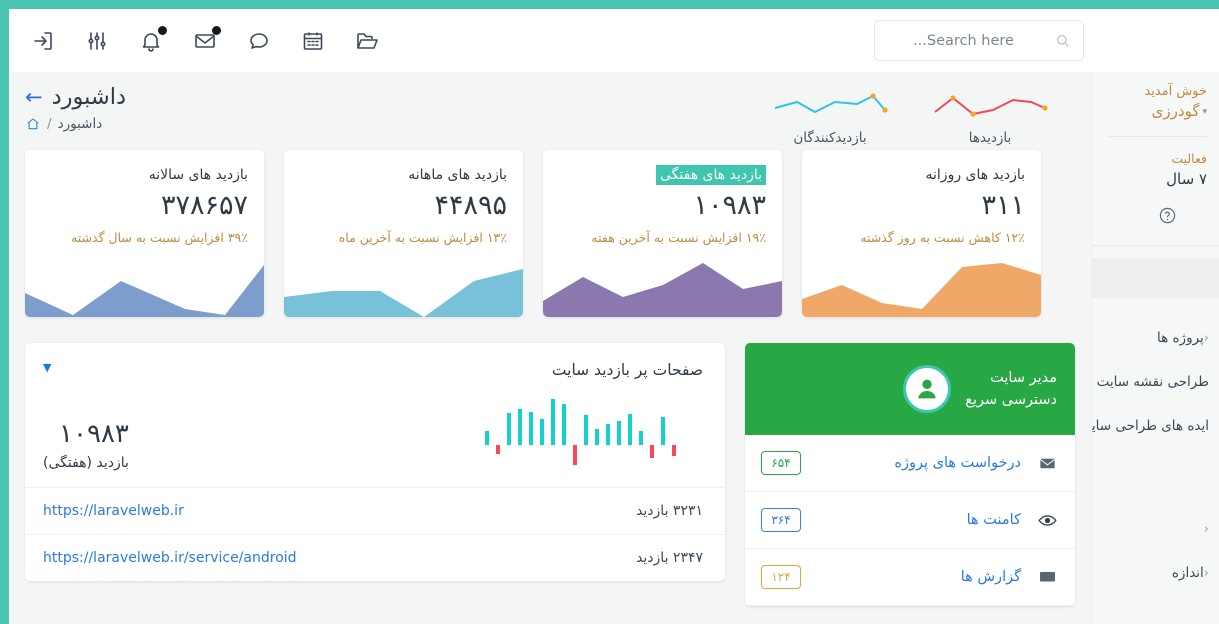 This screenshot has width=1219, height=624. What do you see at coordinates (43, 41) in the screenshot?
I see `login-icon` at bounding box center [43, 41].